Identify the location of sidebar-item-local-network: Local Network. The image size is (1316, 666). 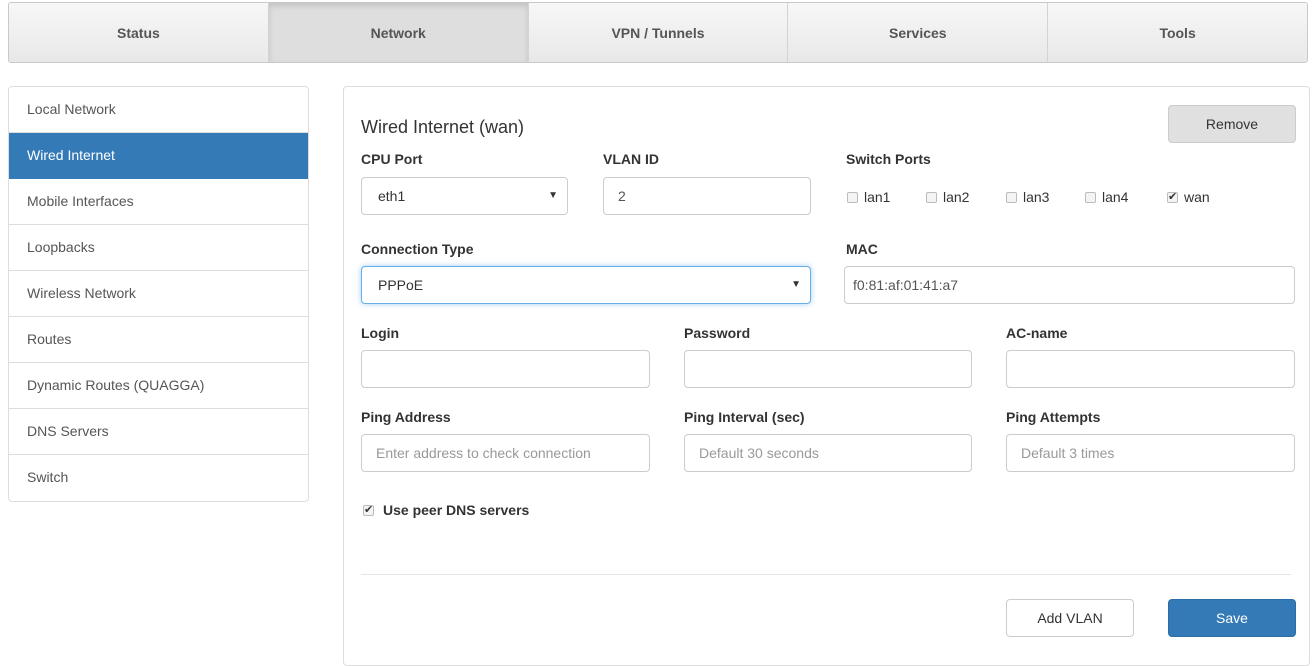
(158, 110).